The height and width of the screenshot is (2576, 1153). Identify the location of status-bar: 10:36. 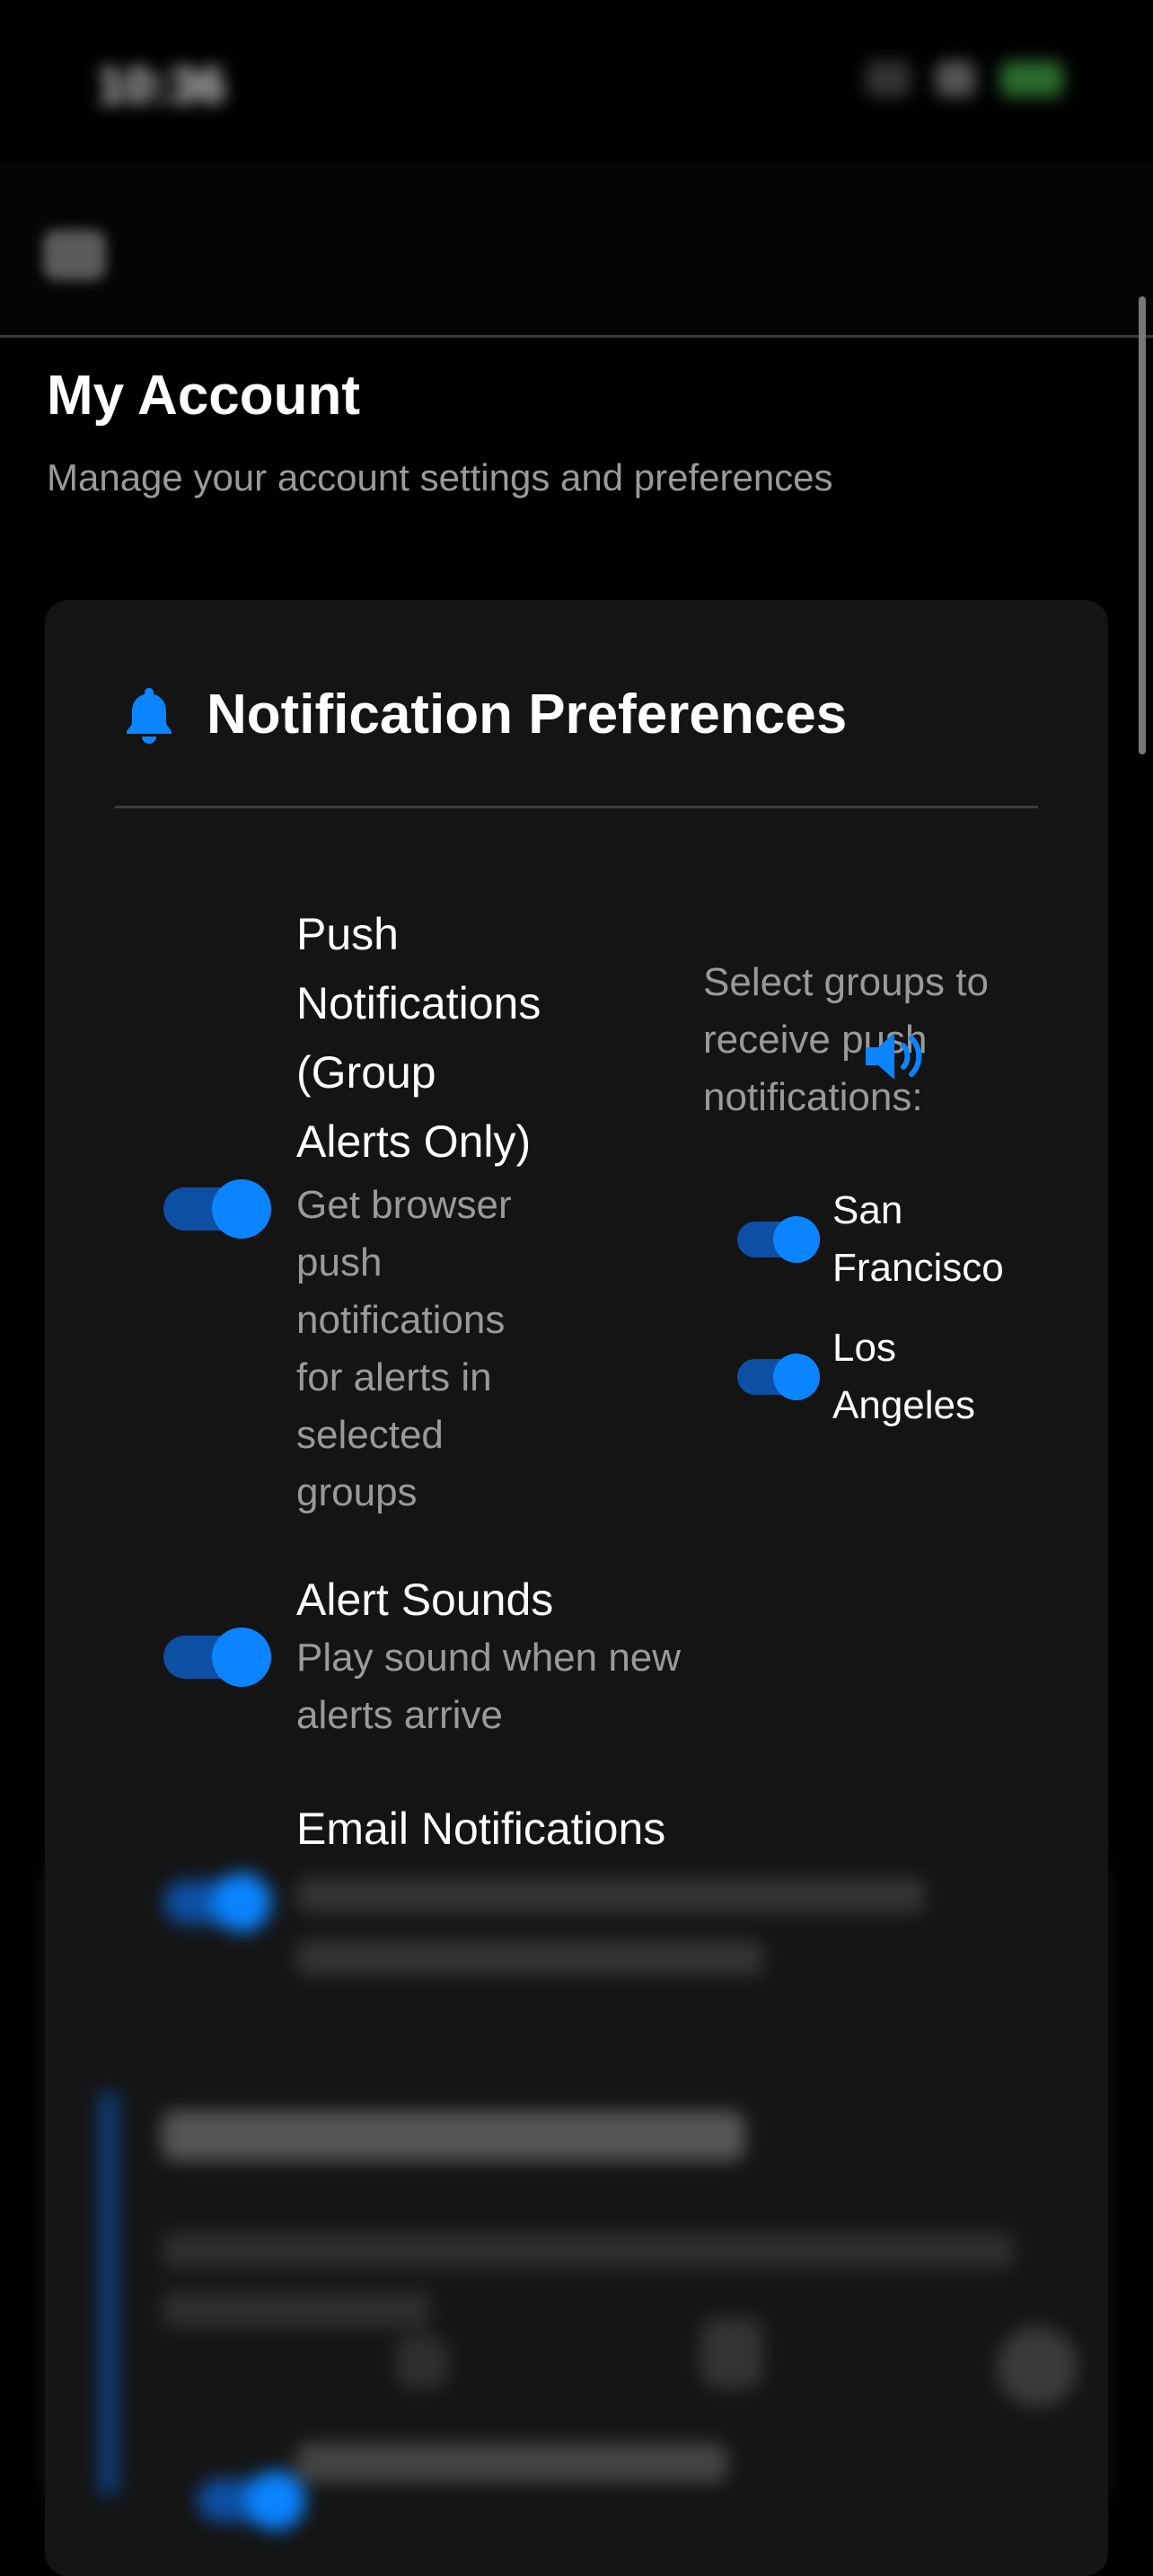
(576, 81).